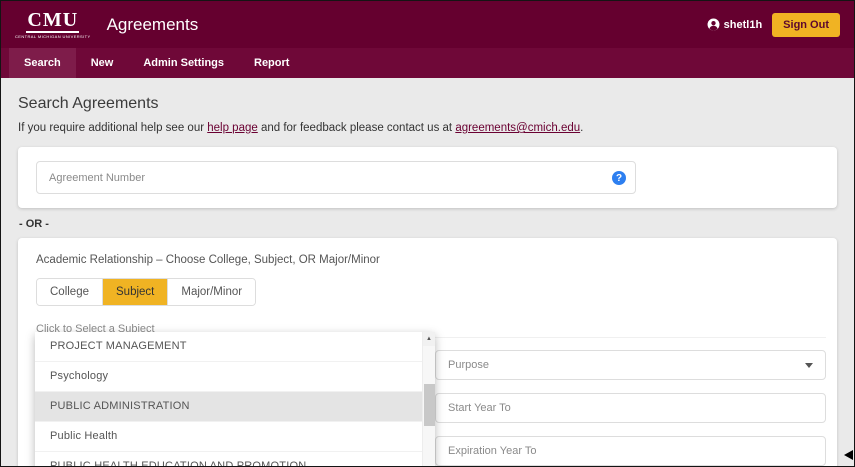 This screenshot has width=855, height=467. I want to click on tab-subject: Subject, so click(136, 292).